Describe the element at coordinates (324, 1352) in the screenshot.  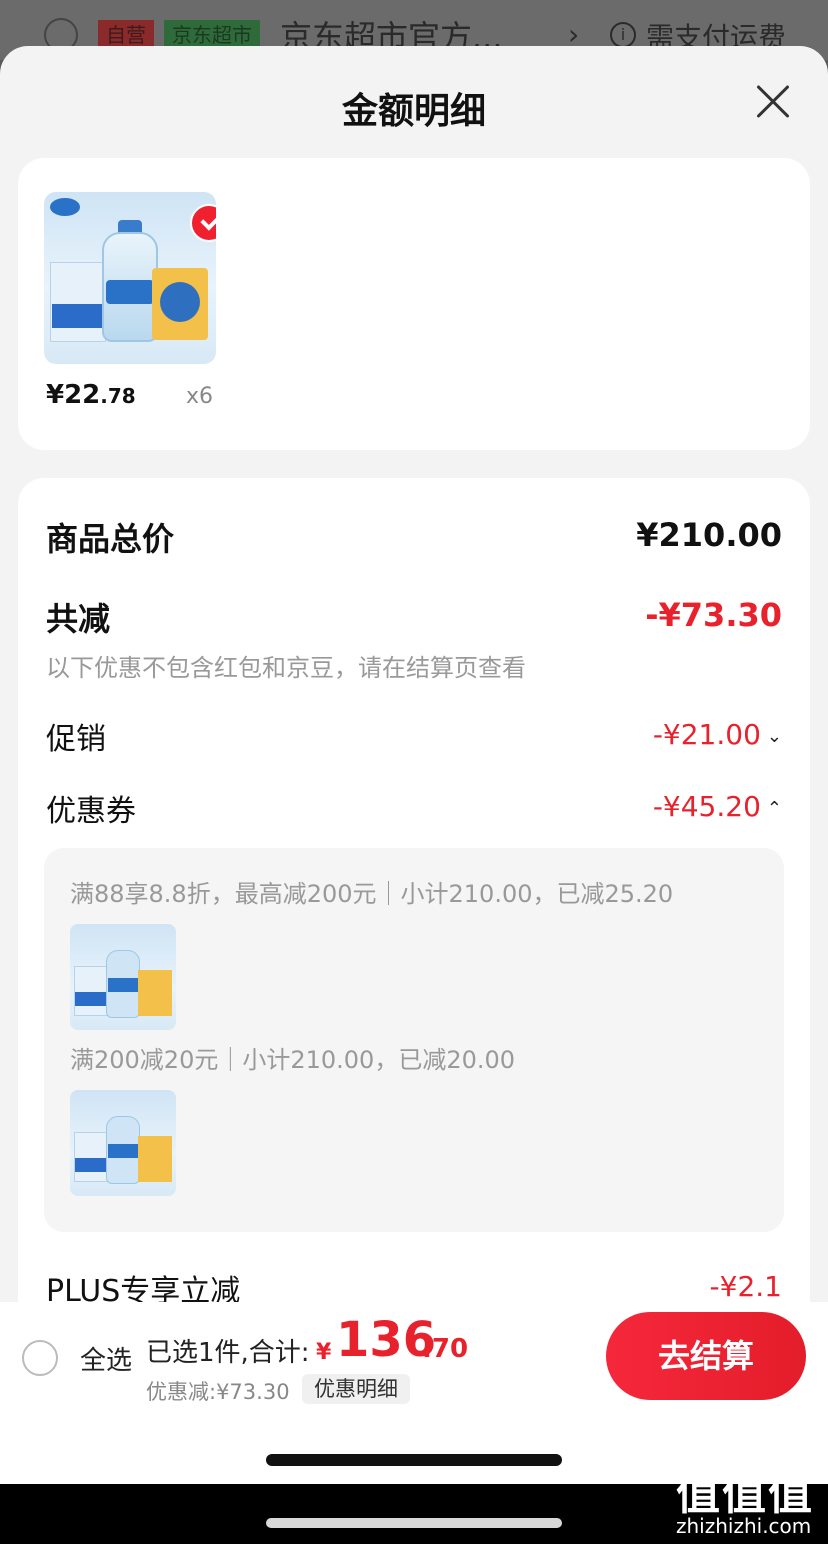
I see `total-currency: ¥` at that location.